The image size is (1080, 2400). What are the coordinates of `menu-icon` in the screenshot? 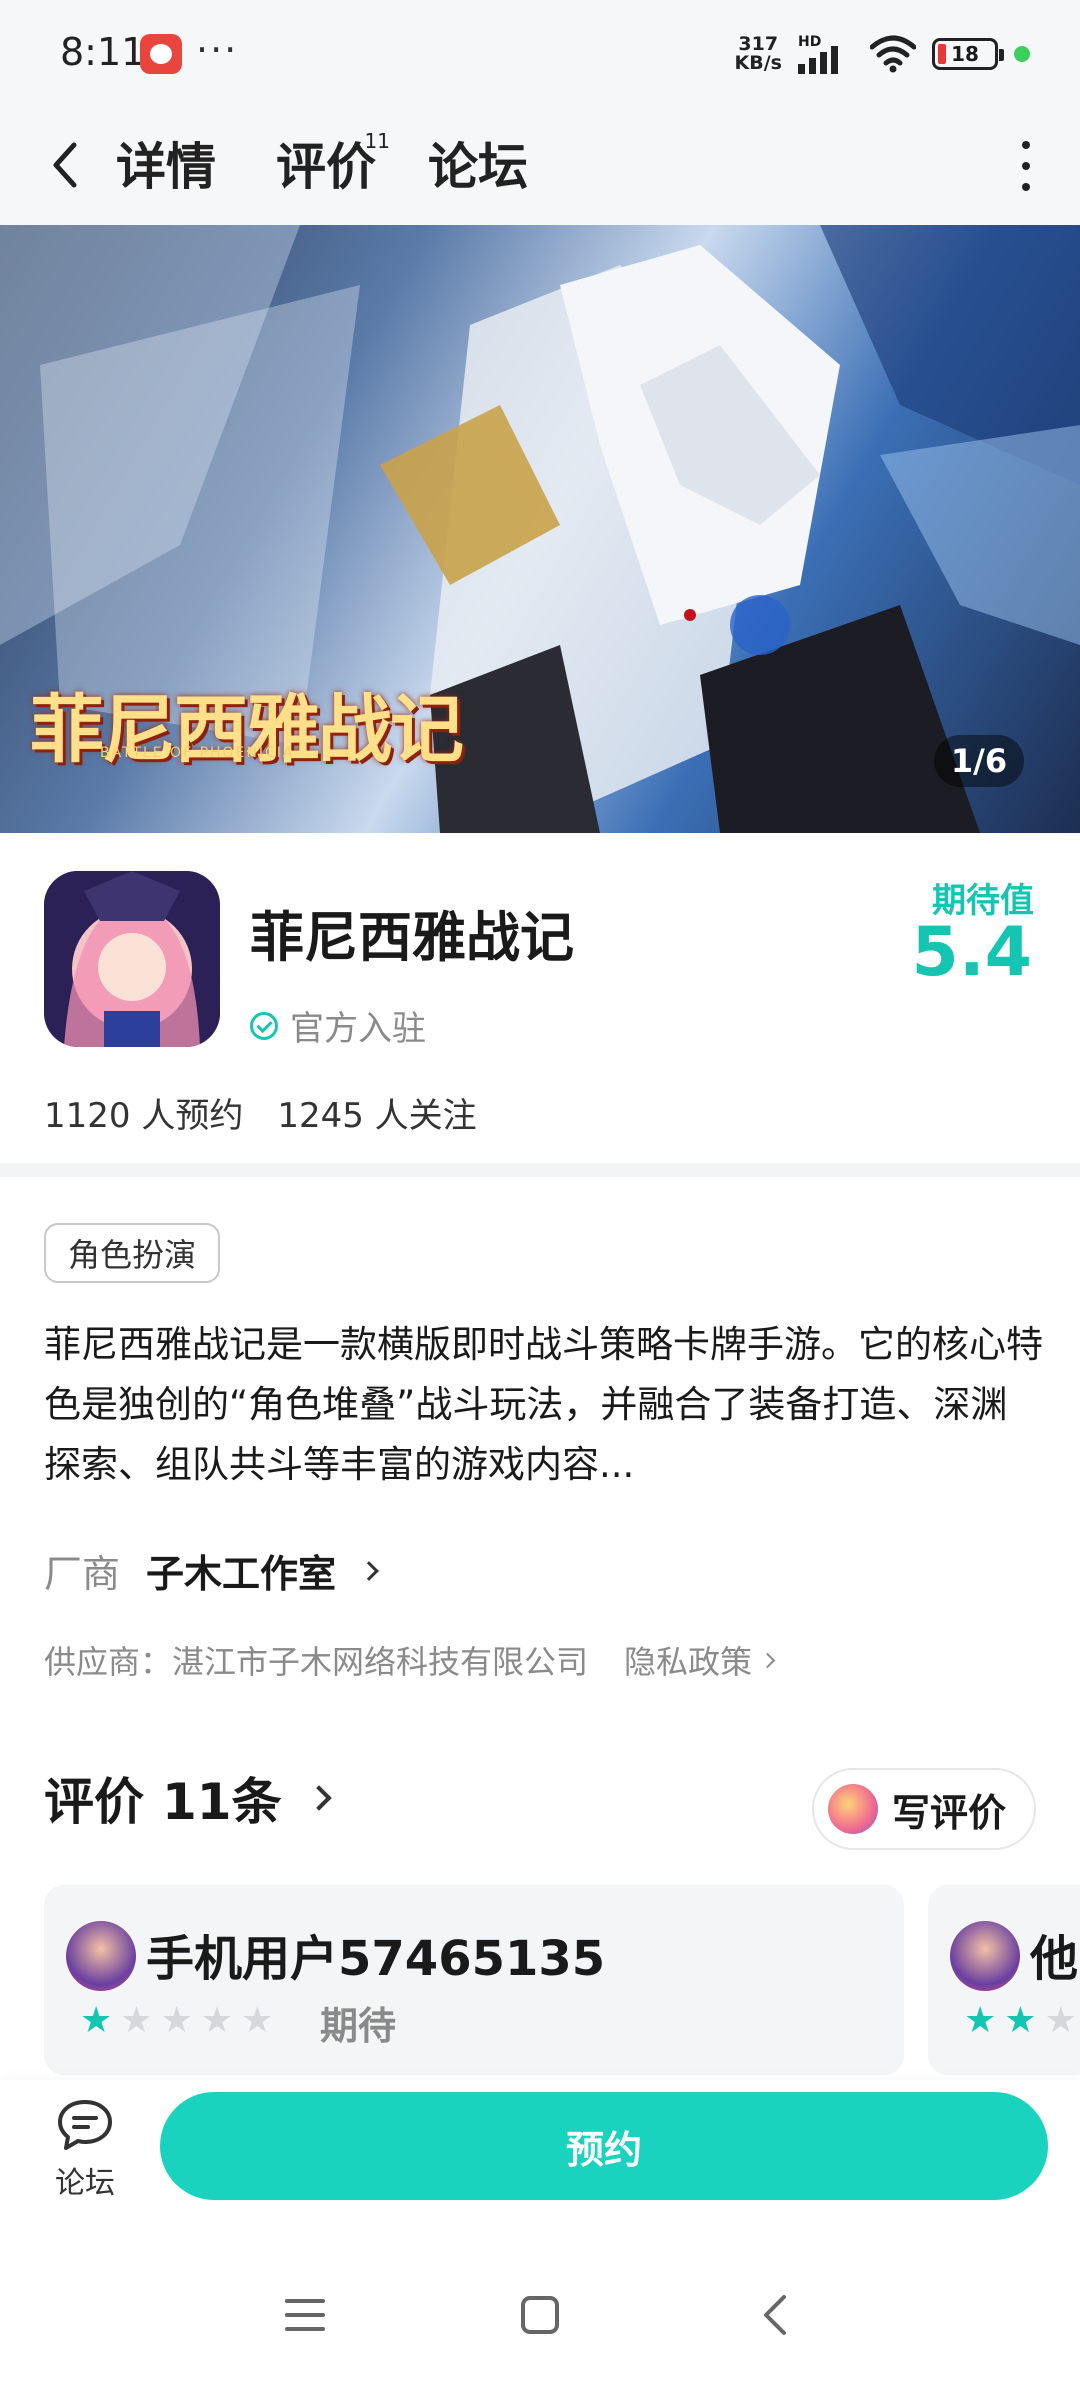 It's located at (305, 2315).